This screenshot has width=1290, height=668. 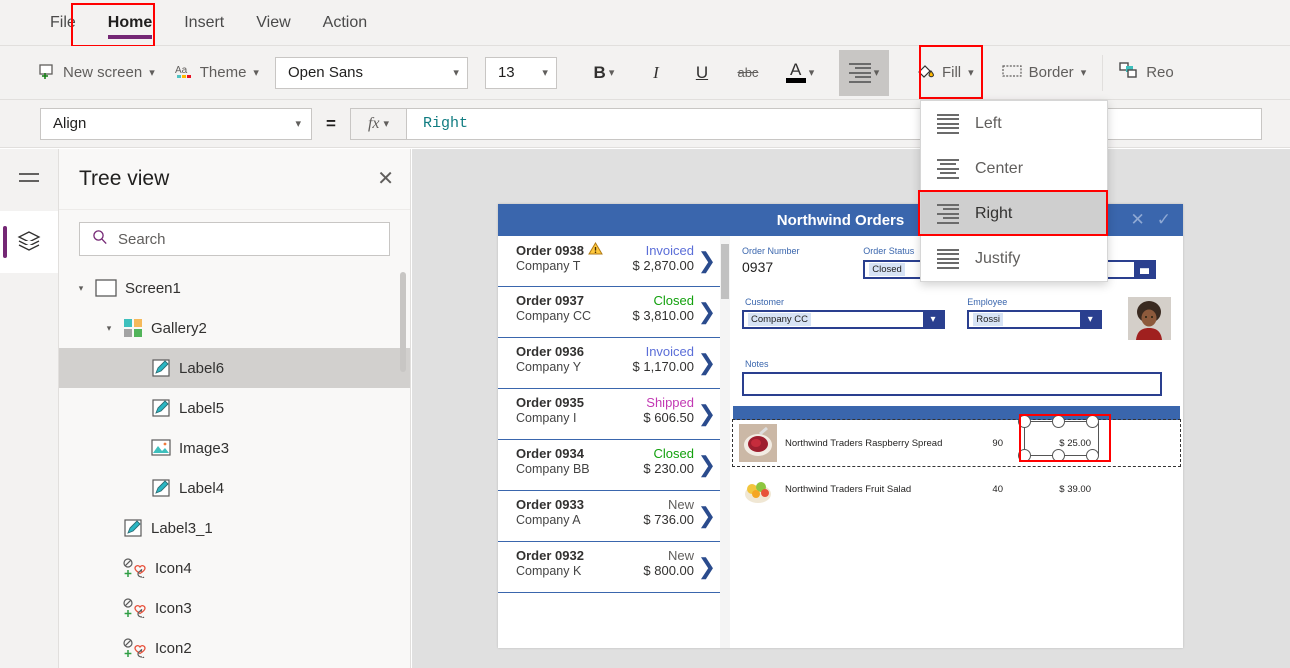 I want to click on hamburger-menu-button, so click(x=29, y=180).